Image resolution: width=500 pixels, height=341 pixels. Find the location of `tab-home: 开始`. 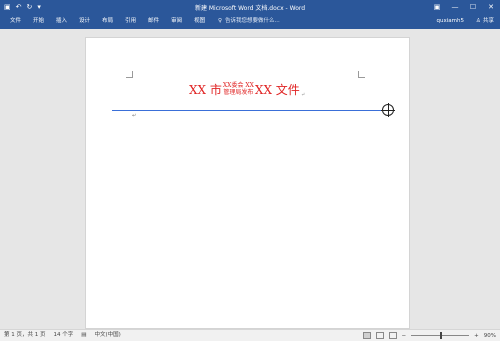

tab-home: 开始 is located at coordinates (38, 21).